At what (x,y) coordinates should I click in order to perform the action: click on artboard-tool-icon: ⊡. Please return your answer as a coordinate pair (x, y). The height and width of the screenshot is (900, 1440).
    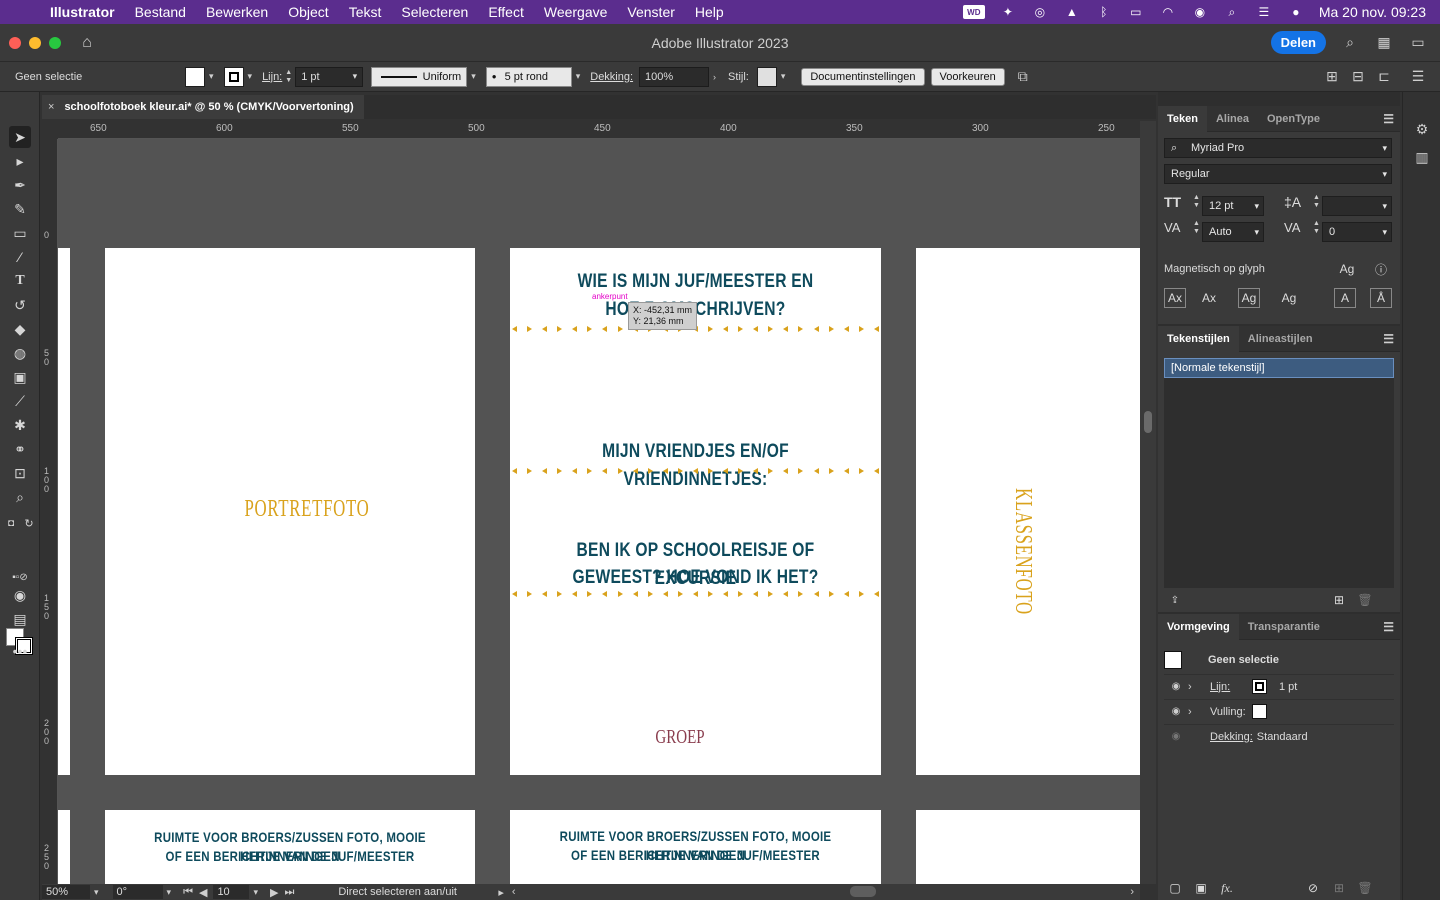
    Looking at the image, I should click on (20, 473).